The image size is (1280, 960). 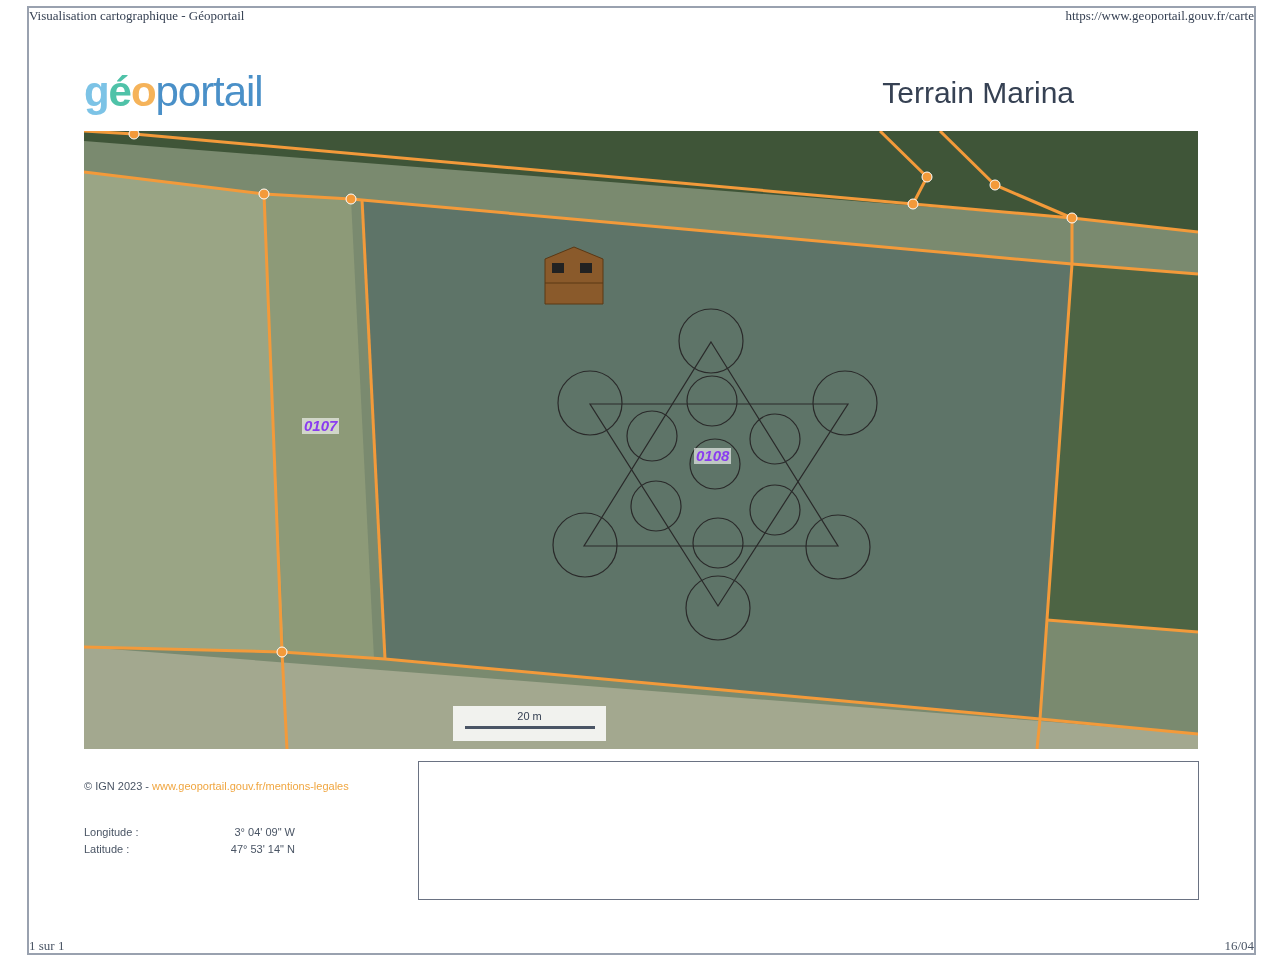 I want to click on print-header-title: Visualisation cartographique - Géoportail, so click(x=137, y=16).